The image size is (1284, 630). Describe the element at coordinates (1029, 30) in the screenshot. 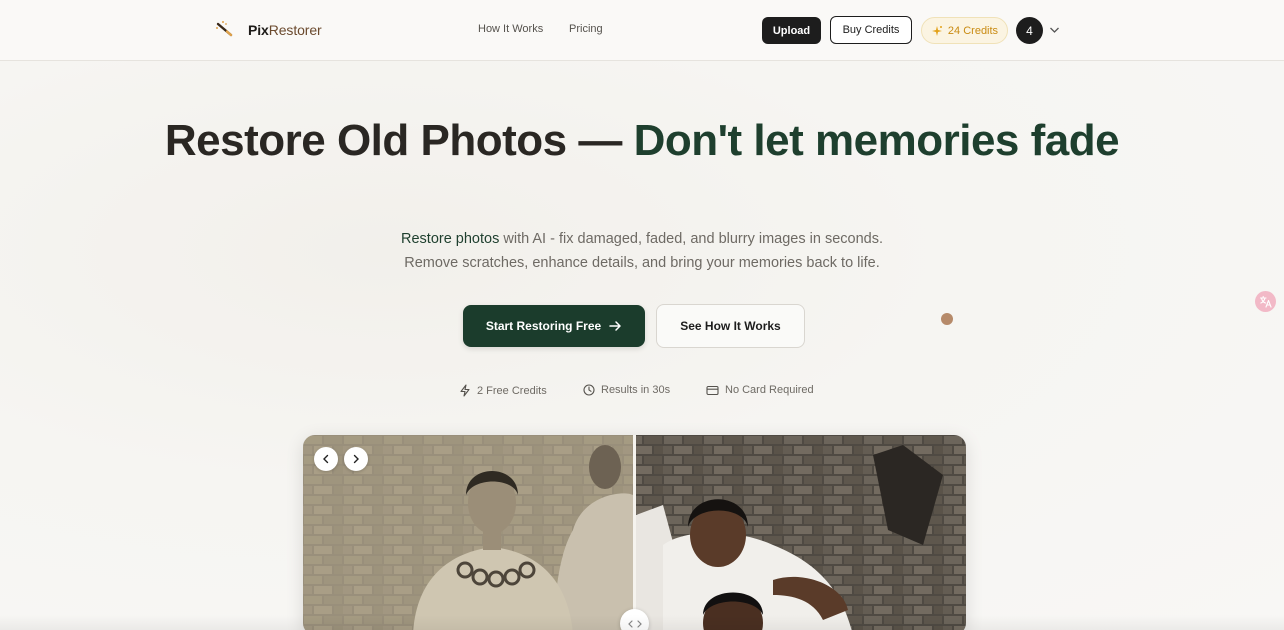

I see `avatar: 4` at that location.